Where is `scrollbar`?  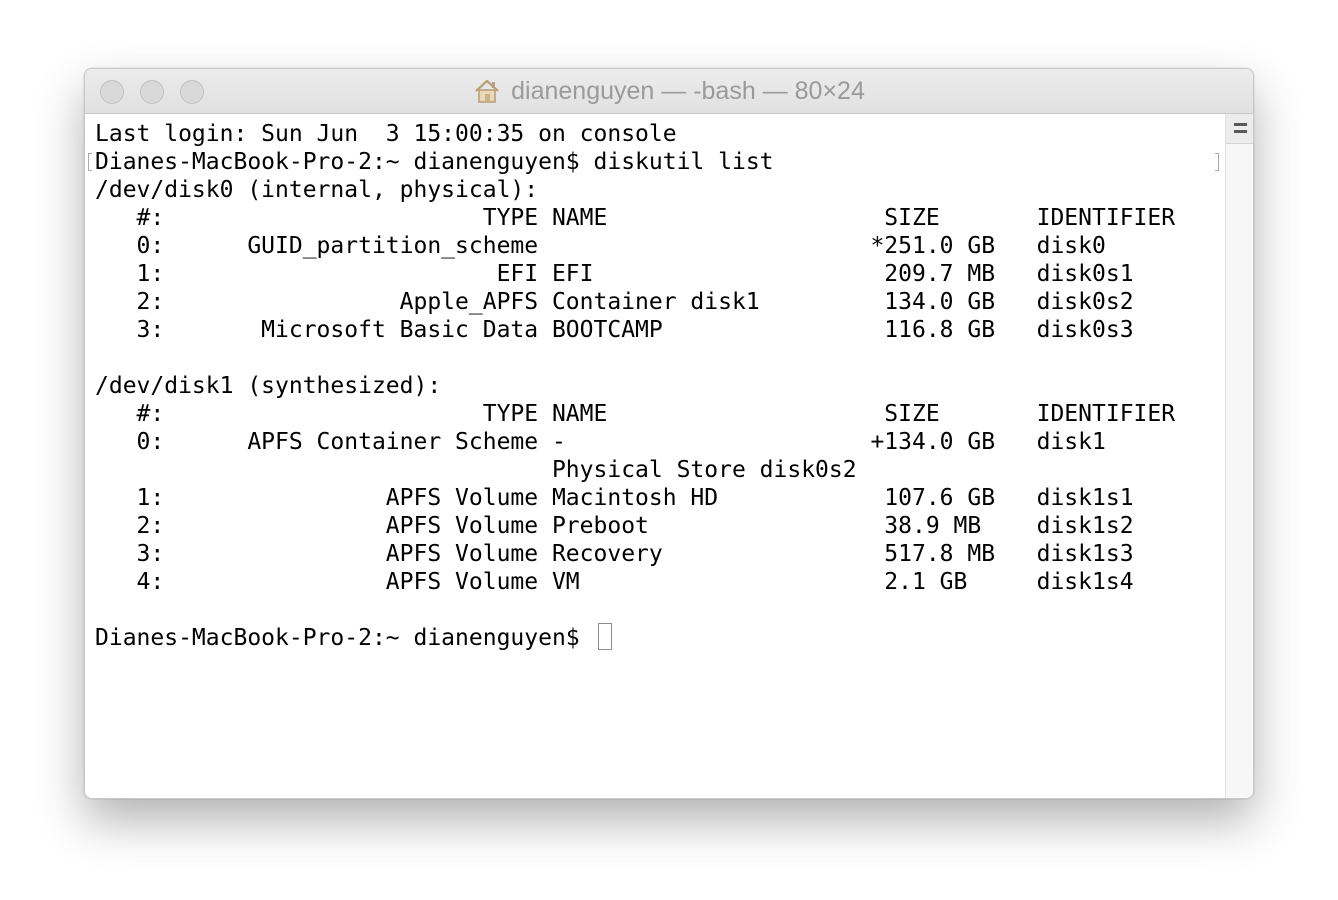 scrollbar is located at coordinates (1239, 456).